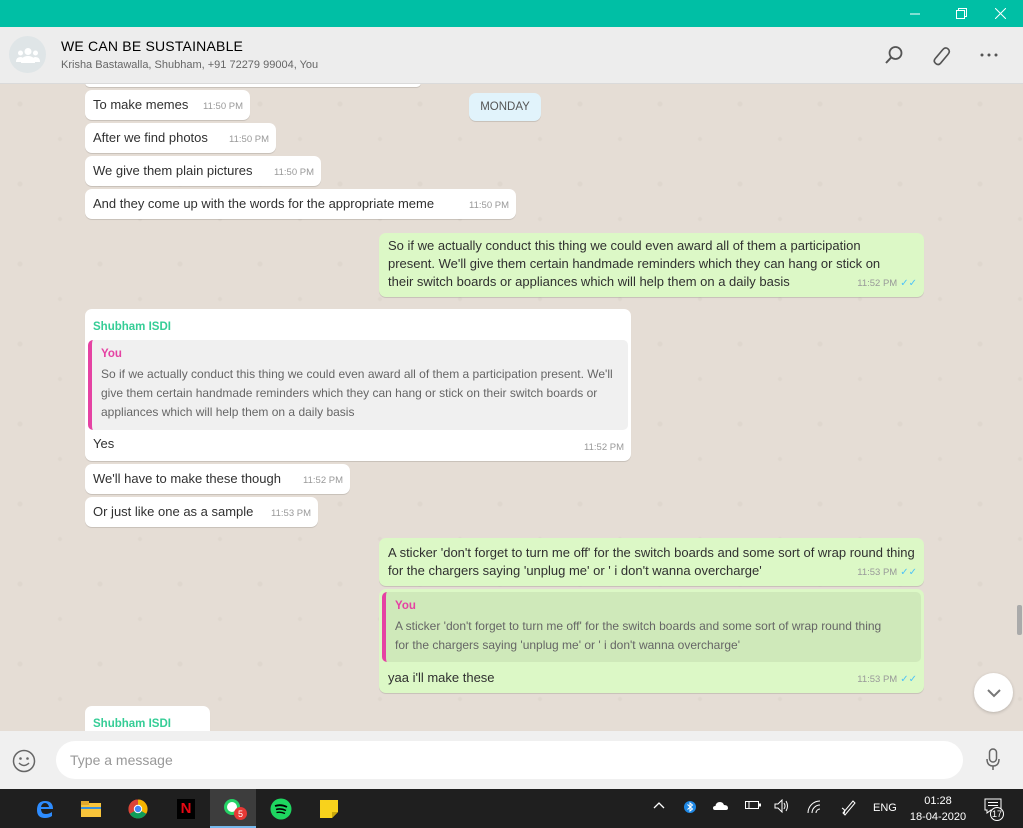  What do you see at coordinates (505, 107) in the screenshot?
I see `day-divider: MONDAY` at bounding box center [505, 107].